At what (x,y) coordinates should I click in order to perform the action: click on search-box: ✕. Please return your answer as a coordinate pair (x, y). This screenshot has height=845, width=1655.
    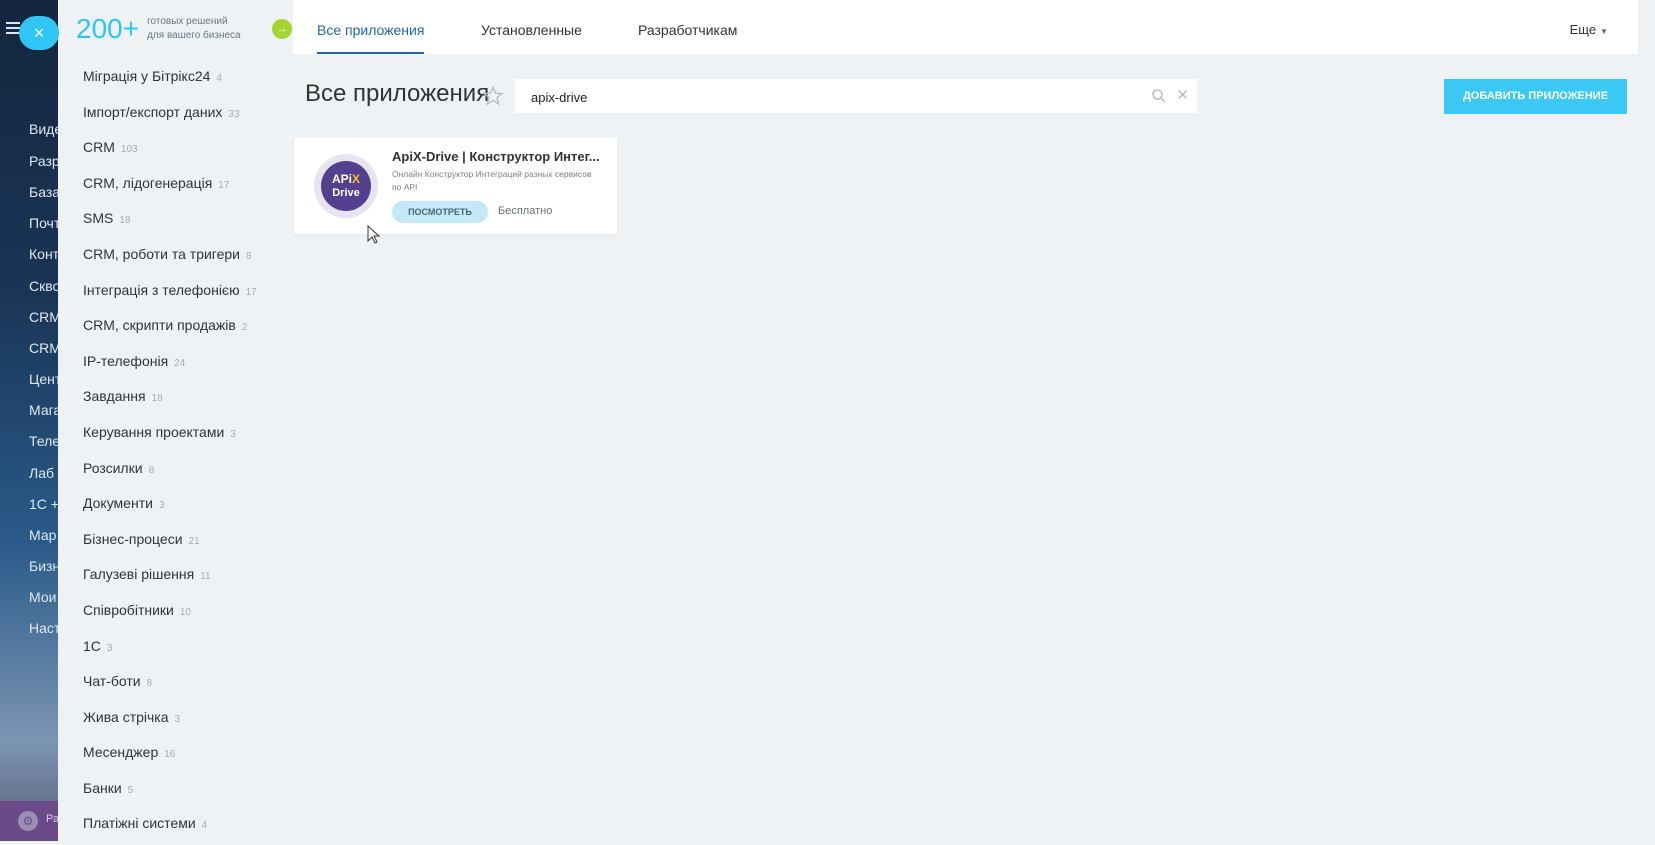
    Looking at the image, I should click on (856, 96).